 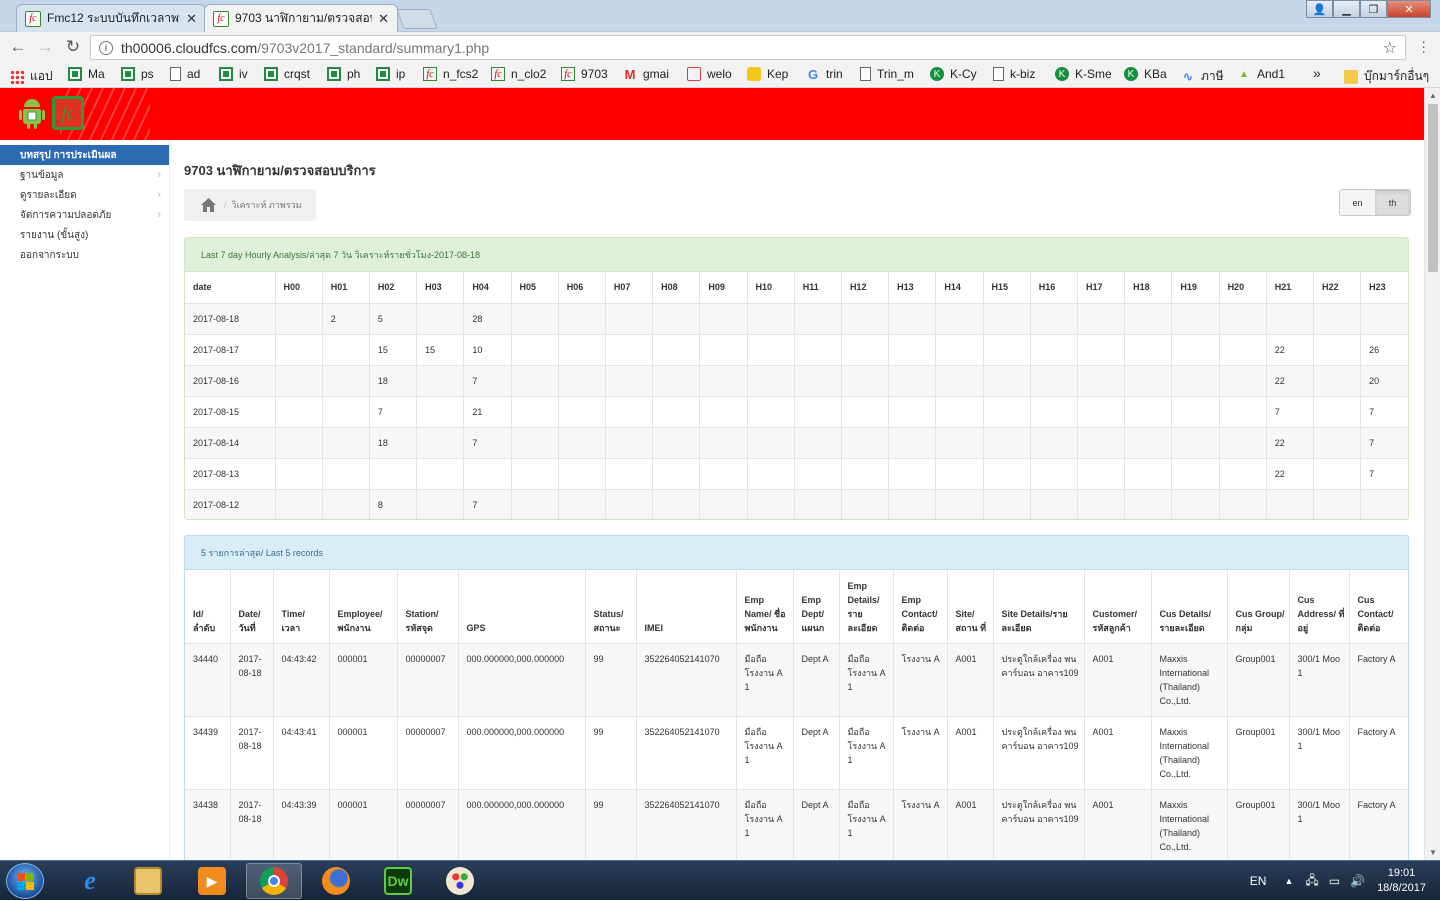 I want to click on column-header: H19, so click(x=1195, y=288).